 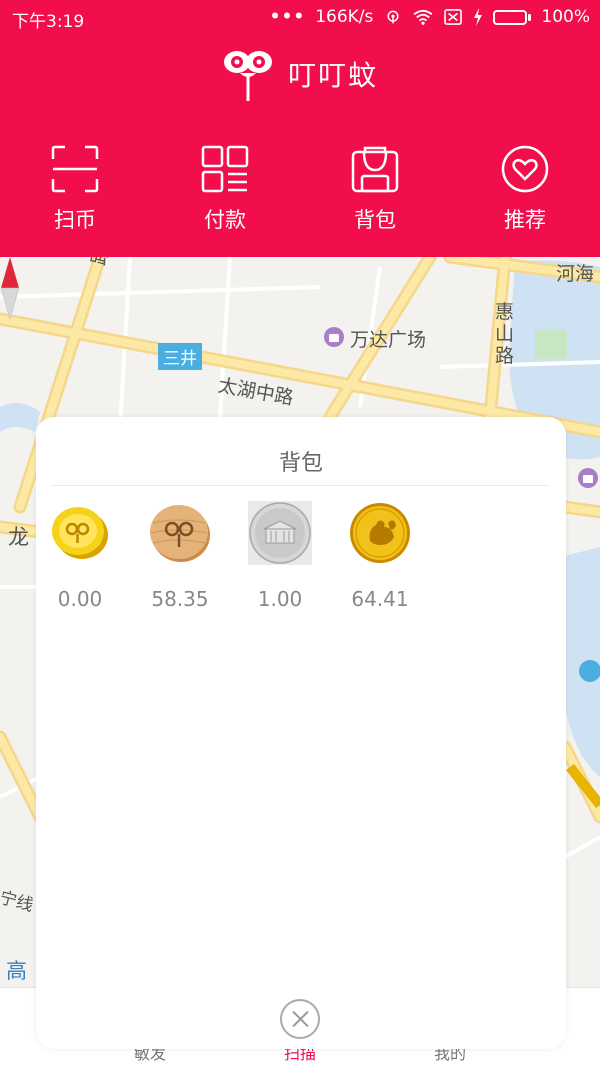 I want to click on scan-coin-button: 扫币, so click(x=75, y=190).